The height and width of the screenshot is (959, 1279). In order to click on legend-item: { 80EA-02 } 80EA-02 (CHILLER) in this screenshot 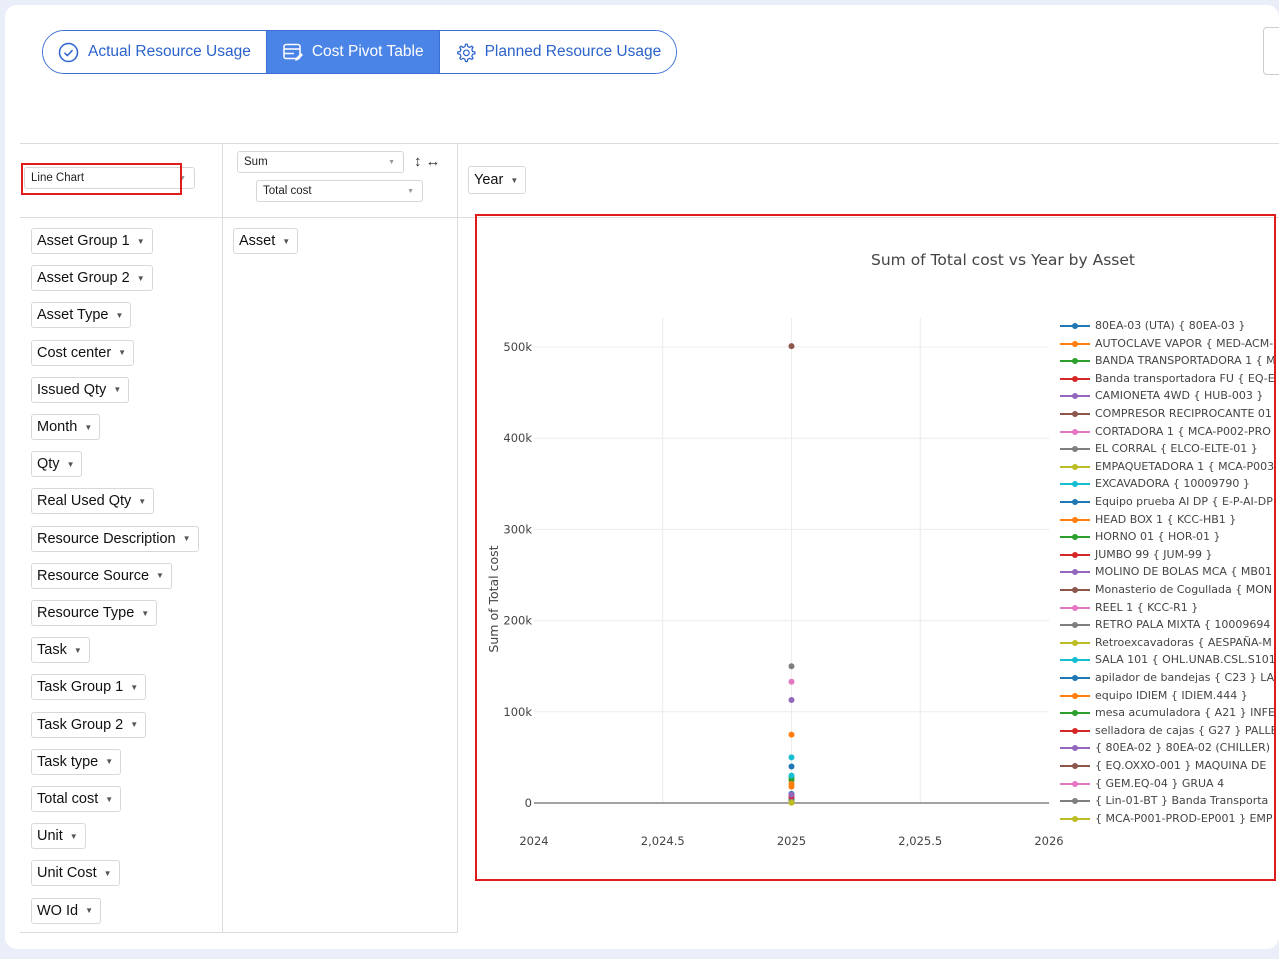, I will do `click(1165, 747)`.